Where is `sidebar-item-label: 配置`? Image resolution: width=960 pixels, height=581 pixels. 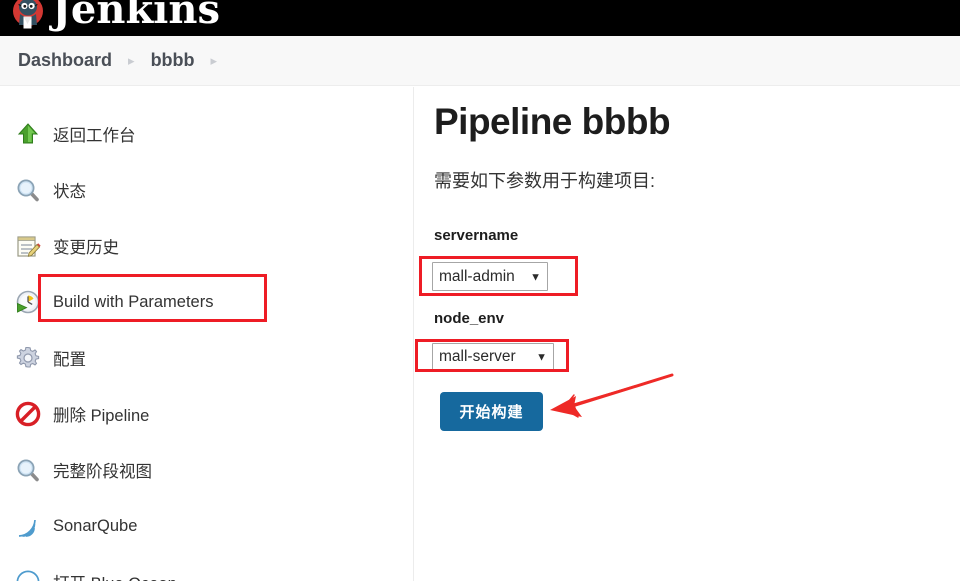
sidebar-item-label: 配置 is located at coordinates (69, 360).